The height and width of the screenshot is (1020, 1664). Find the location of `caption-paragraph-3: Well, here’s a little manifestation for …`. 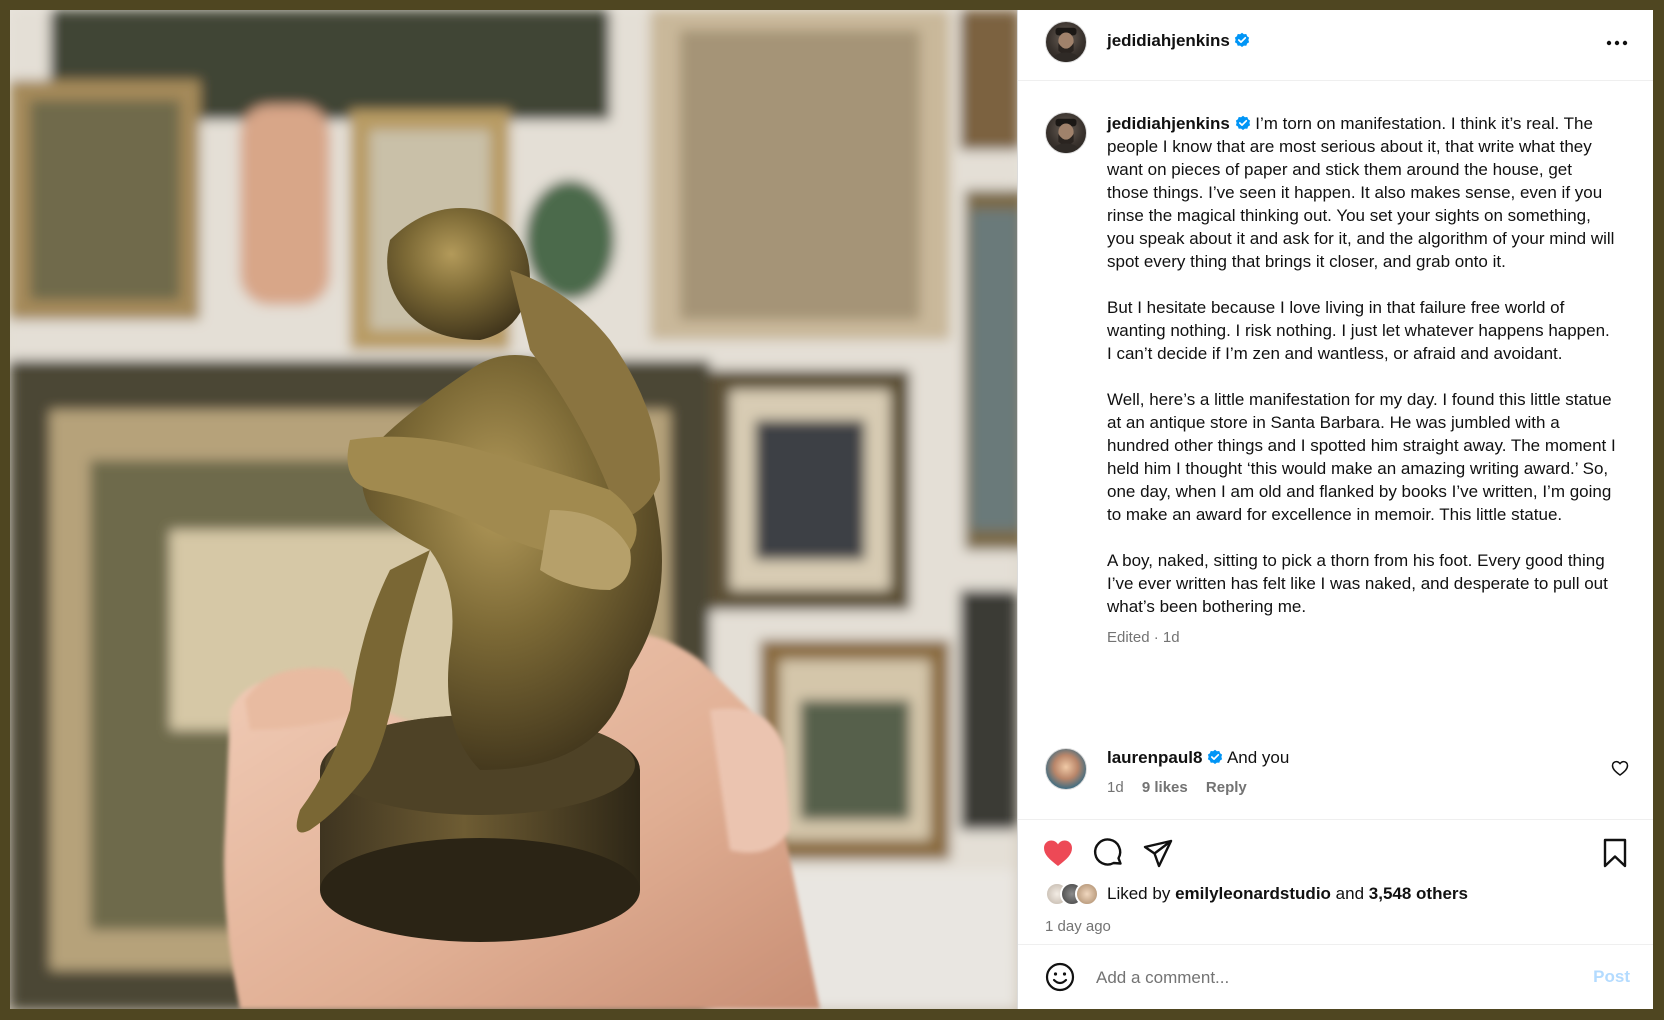

caption-paragraph-3: Well, here’s a little manifestation for … is located at coordinates (1361, 457).